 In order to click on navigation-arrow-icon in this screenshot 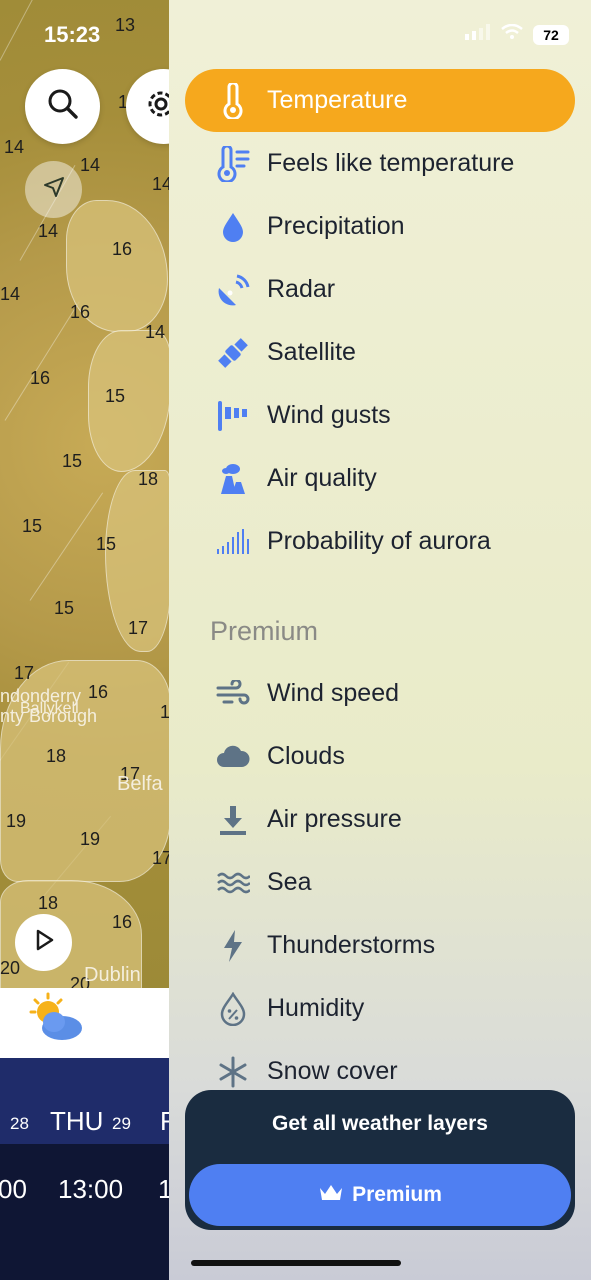, I will do `click(54, 189)`.